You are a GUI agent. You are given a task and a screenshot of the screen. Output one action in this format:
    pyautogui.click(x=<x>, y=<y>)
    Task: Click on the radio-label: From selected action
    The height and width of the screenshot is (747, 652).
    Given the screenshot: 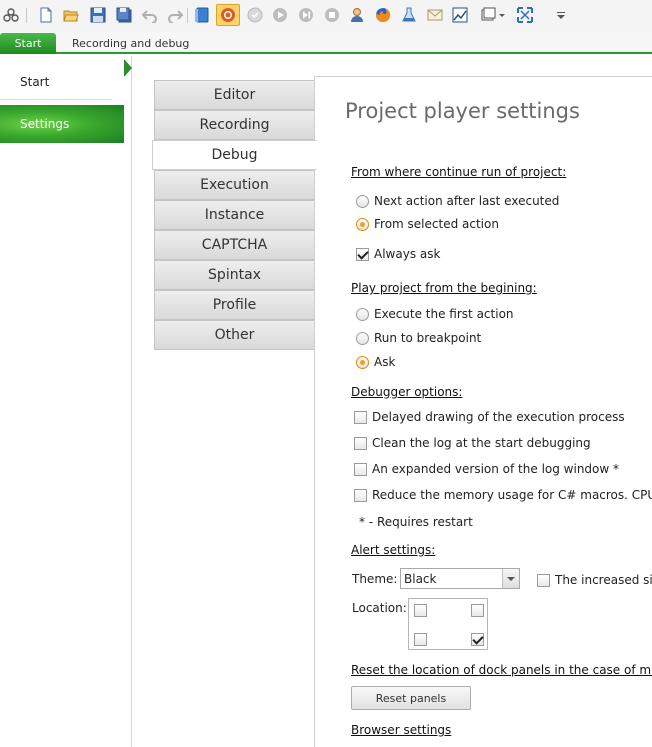 What is the action you would take?
    pyautogui.click(x=436, y=224)
    